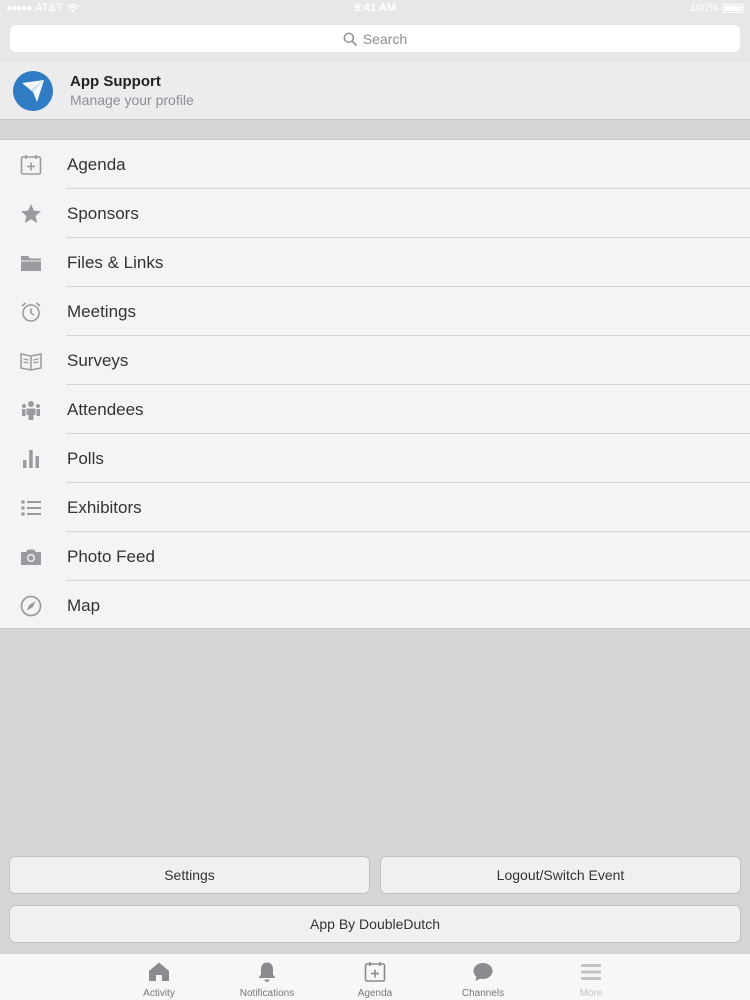 Image resolution: width=750 pixels, height=1000 pixels. I want to click on status-bar: ●●●●● AT&T 9:41 AM 100%, so click(375, 8).